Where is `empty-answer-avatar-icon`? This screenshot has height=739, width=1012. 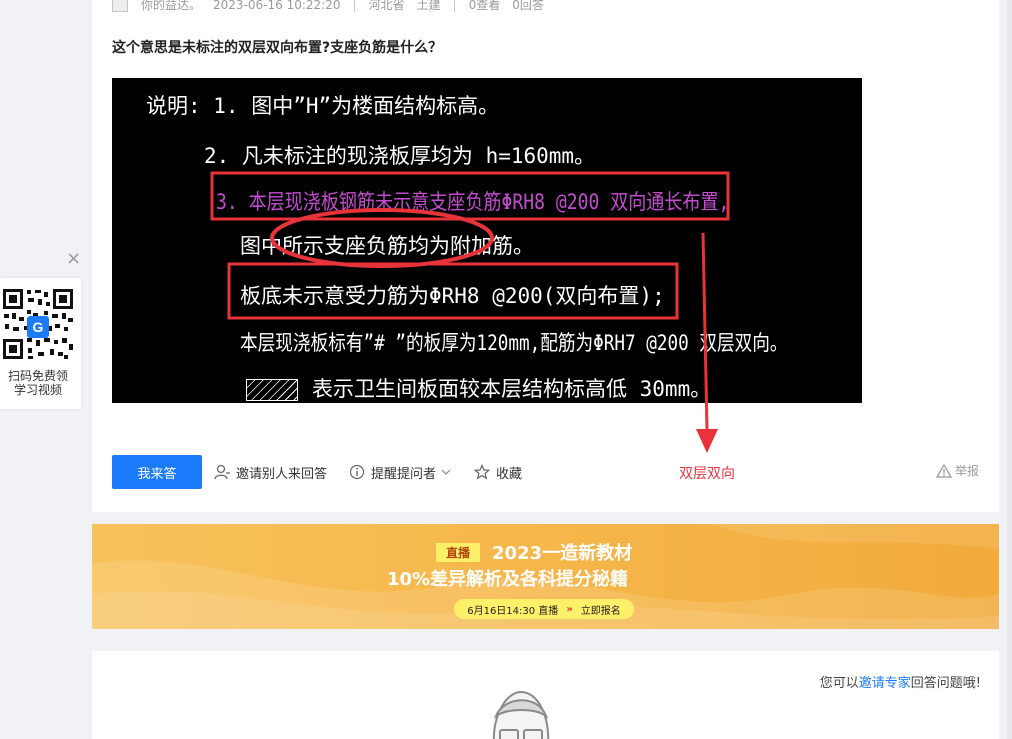 empty-answer-avatar-icon is located at coordinates (521, 714).